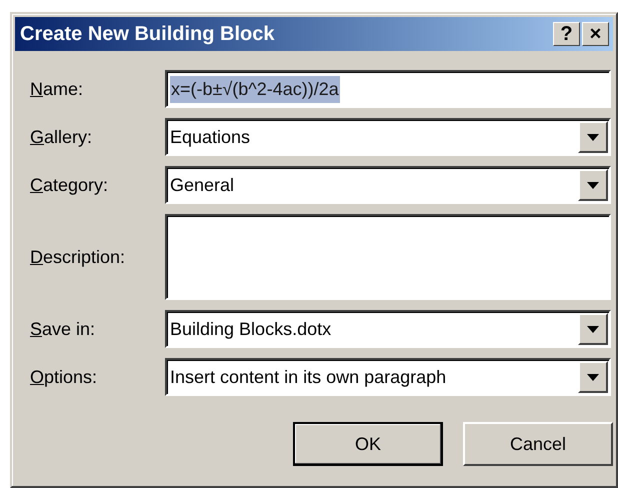 This screenshot has width=618, height=488. Describe the element at coordinates (388, 257) in the screenshot. I see `description-field` at that location.